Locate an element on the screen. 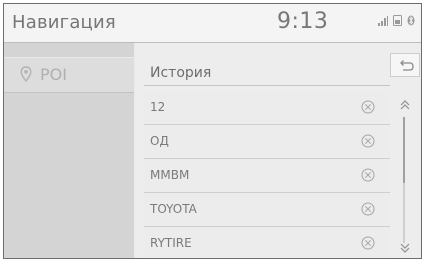 The height and width of the screenshot is (263, 426). sidebar-item-label: POI is located at coordinates (53, 74).